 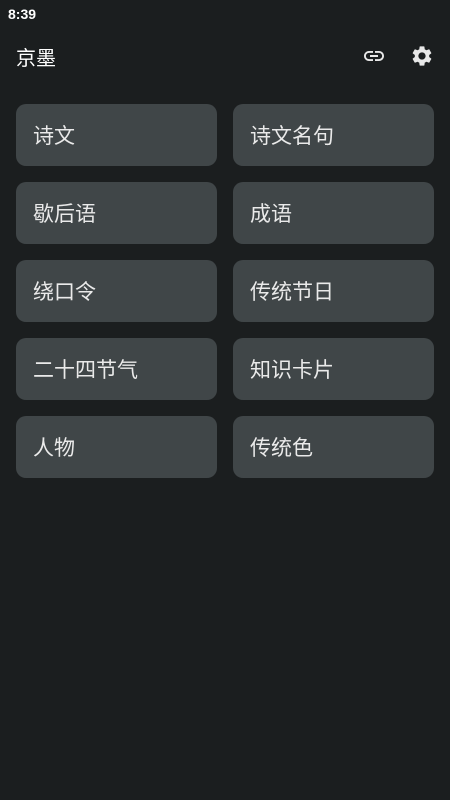 I want to click on link-icon, so click(x=374, y=56).